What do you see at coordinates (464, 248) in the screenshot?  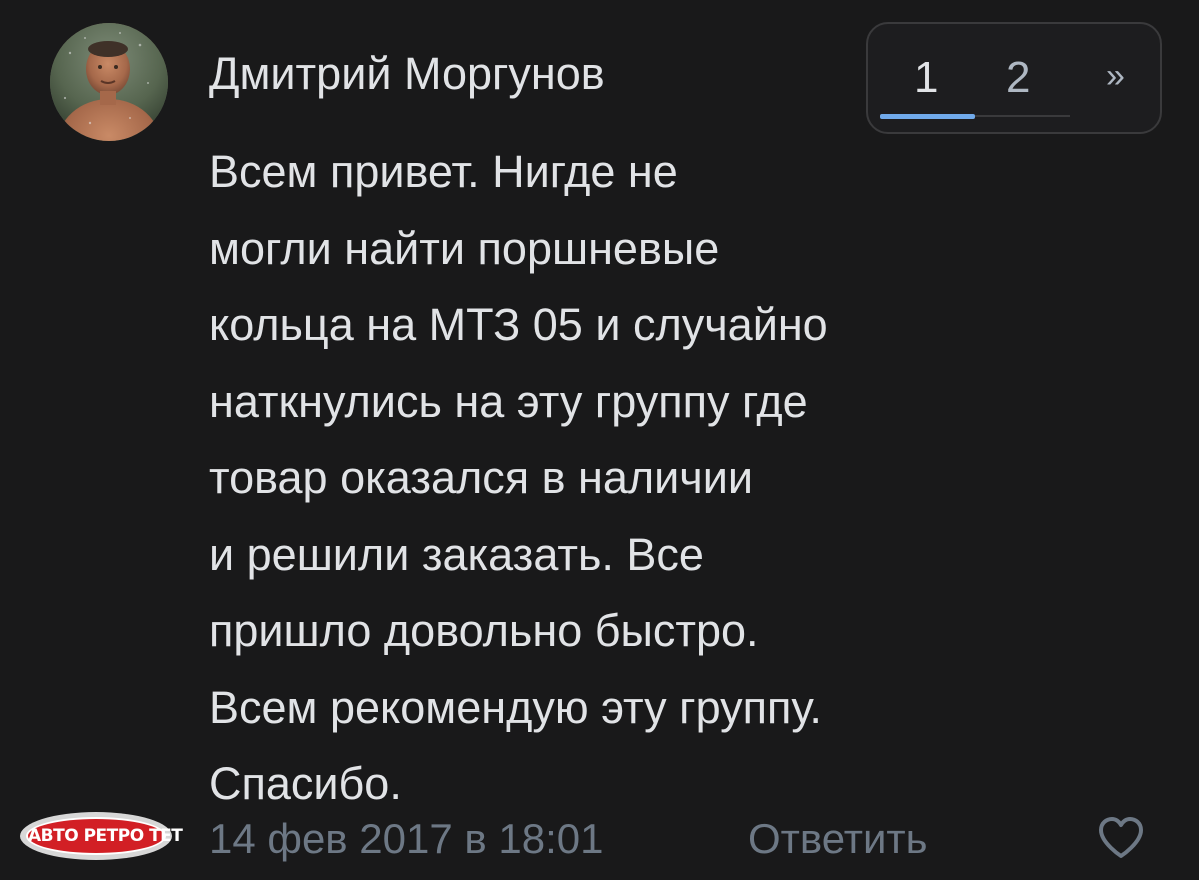 I see `comment-text-line: могли найти поршневые` at bounding box center [464, 248].